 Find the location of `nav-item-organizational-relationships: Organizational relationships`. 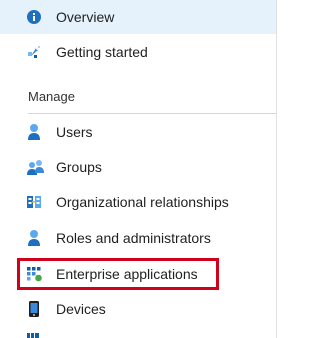

nav-item-organizational-relationships: Organizational relationships is located at coordinates (138, 202).